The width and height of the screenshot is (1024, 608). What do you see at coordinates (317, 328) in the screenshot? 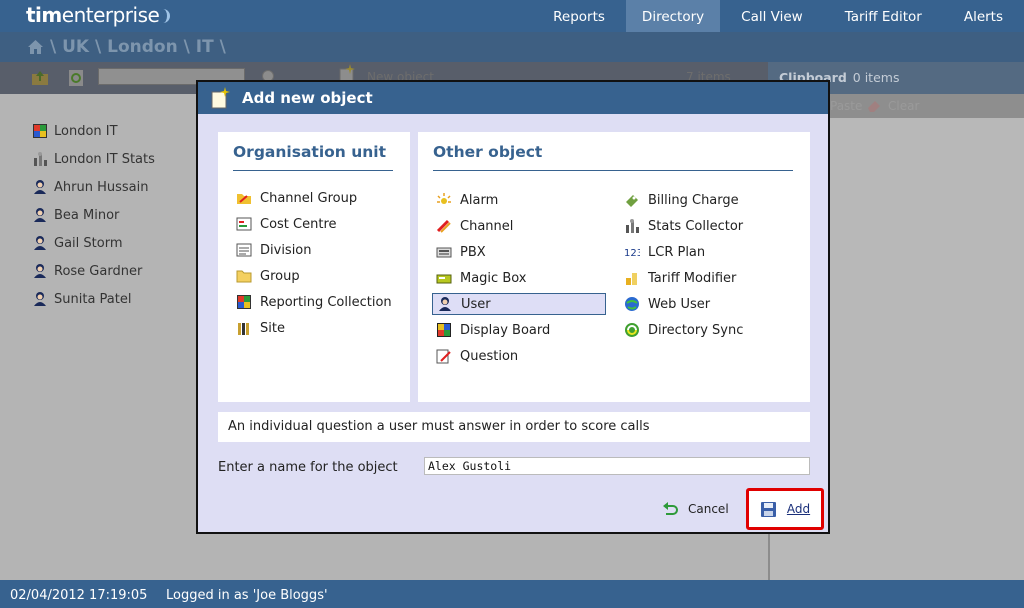
I see `object-type-site: Site` at bounding box center [317, 328].